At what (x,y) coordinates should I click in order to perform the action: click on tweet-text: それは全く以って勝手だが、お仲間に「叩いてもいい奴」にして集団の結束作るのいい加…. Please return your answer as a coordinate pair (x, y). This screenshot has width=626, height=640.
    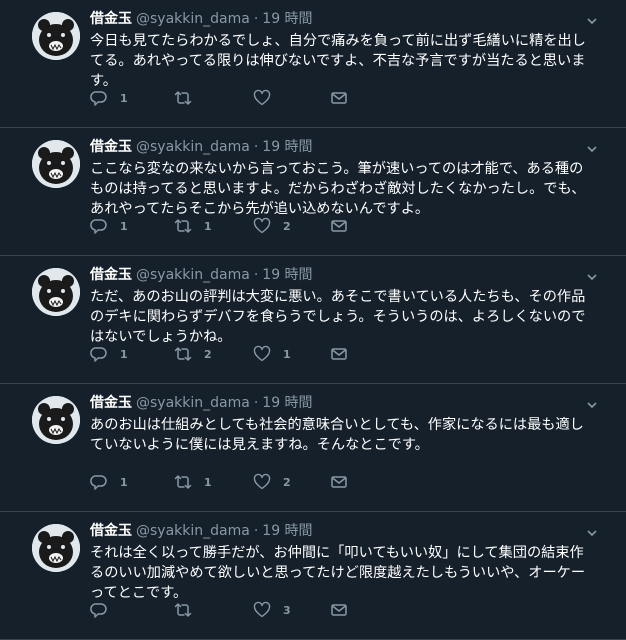
    Looking at the image, I should click on (338, 573).